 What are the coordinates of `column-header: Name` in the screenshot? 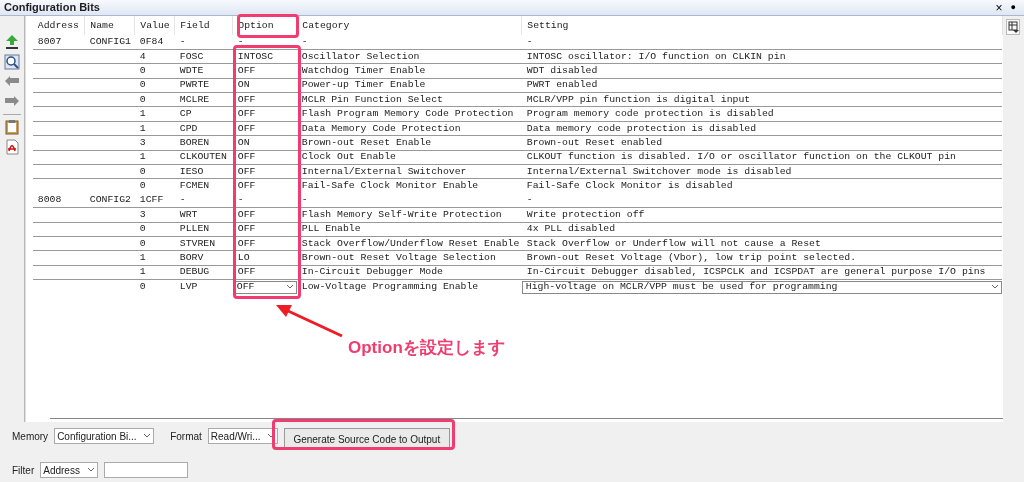 It's located at (109, 25).